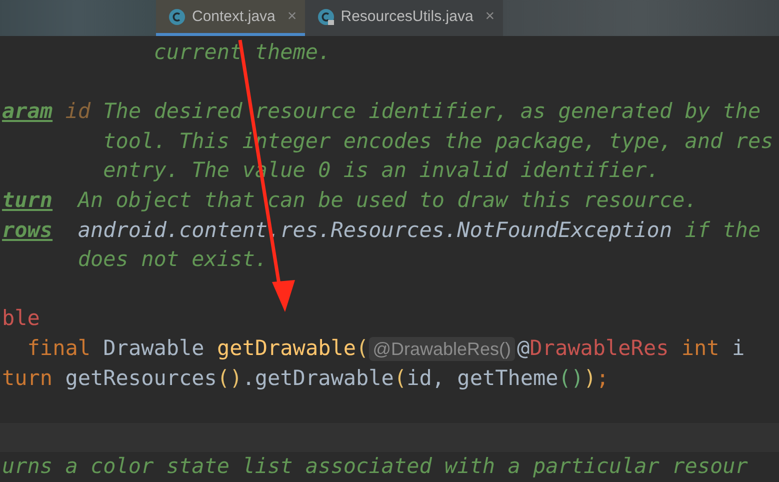 The height and width of the screenshot is (482, 779). I want to click on code-keyword: turn, so click(28, 378).